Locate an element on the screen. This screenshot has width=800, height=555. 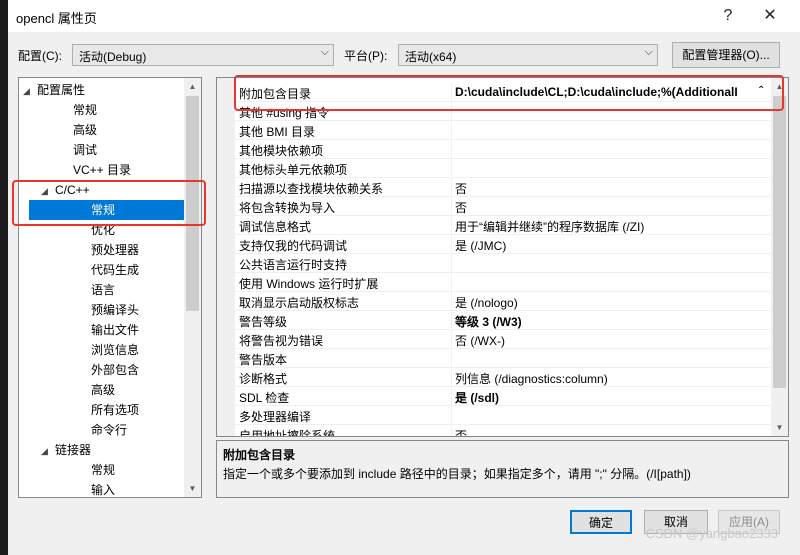
tree-item: 语言 is located at coordinates (96, 290).